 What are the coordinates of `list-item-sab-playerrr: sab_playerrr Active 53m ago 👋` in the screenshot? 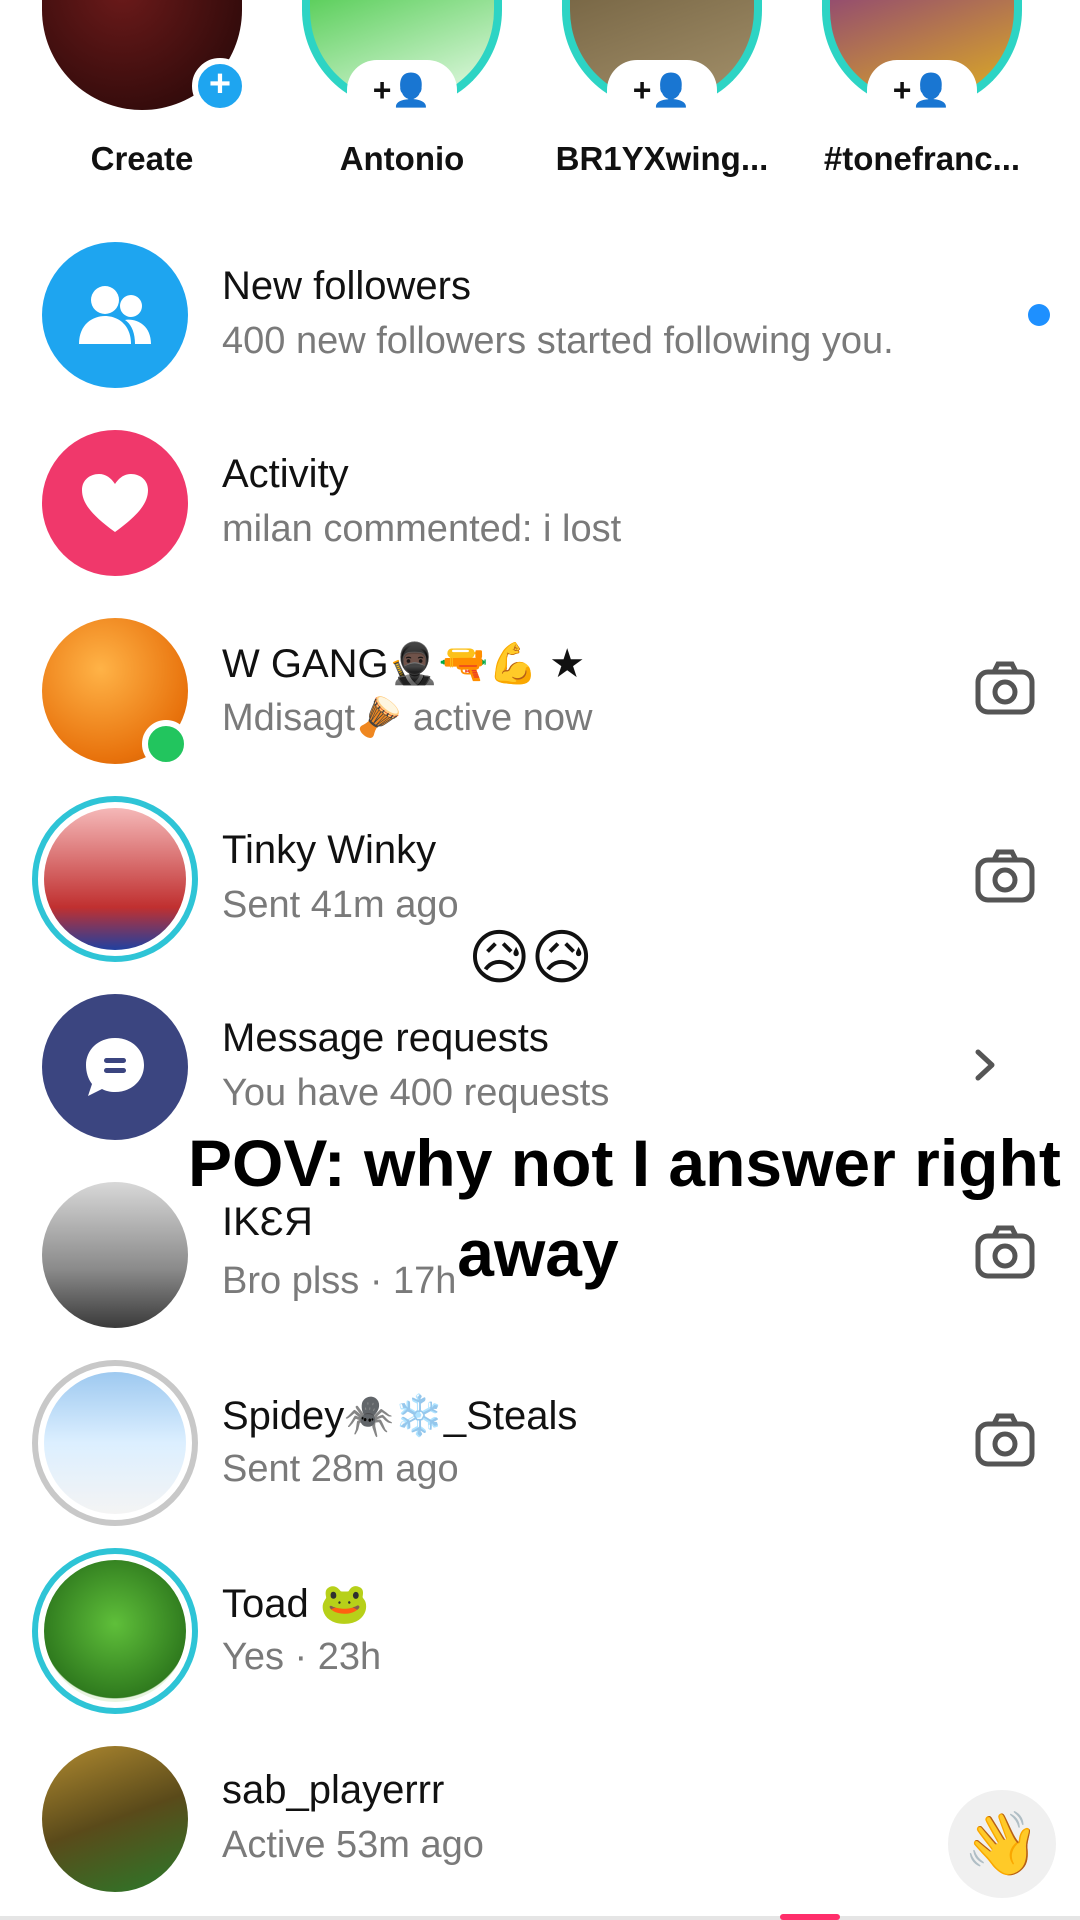 It's located at (540, 1833).